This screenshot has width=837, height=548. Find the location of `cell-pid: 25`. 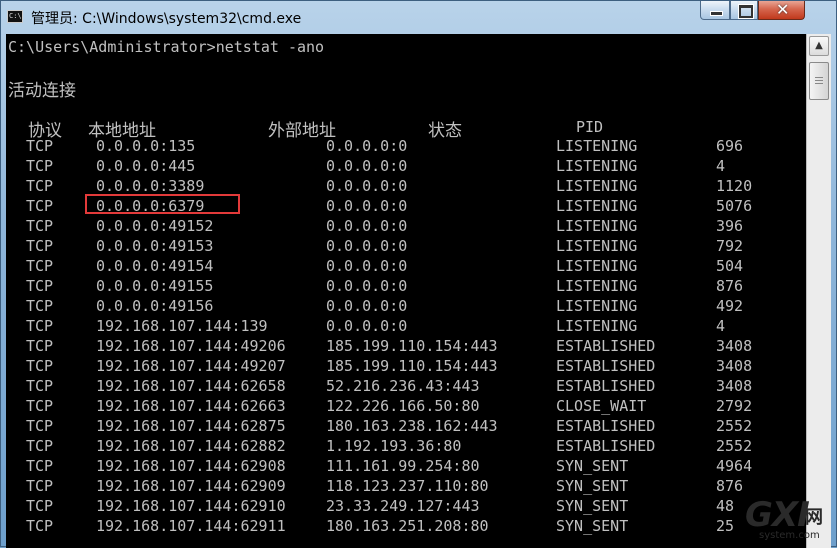

cell-pid: 25 is located at coordinates (725, 526).